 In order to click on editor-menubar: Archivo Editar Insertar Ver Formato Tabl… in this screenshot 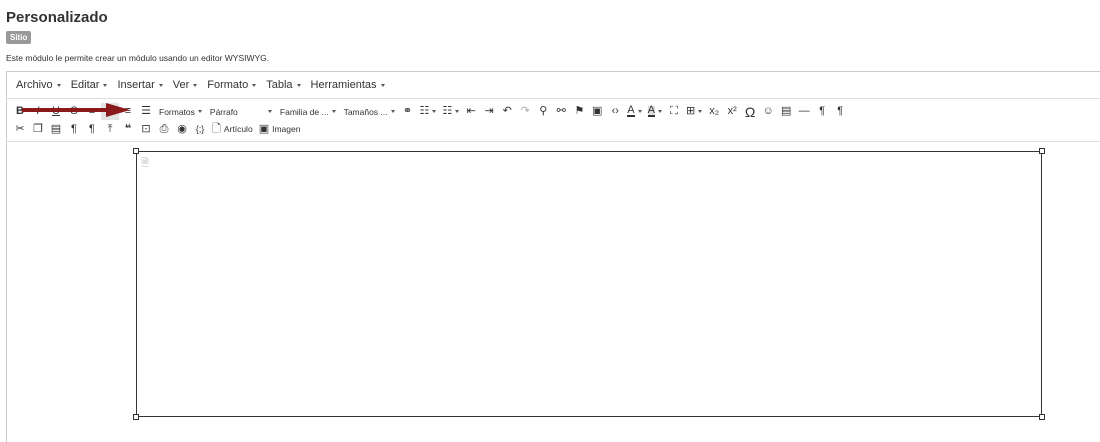, I will do `click(553, 85)`.